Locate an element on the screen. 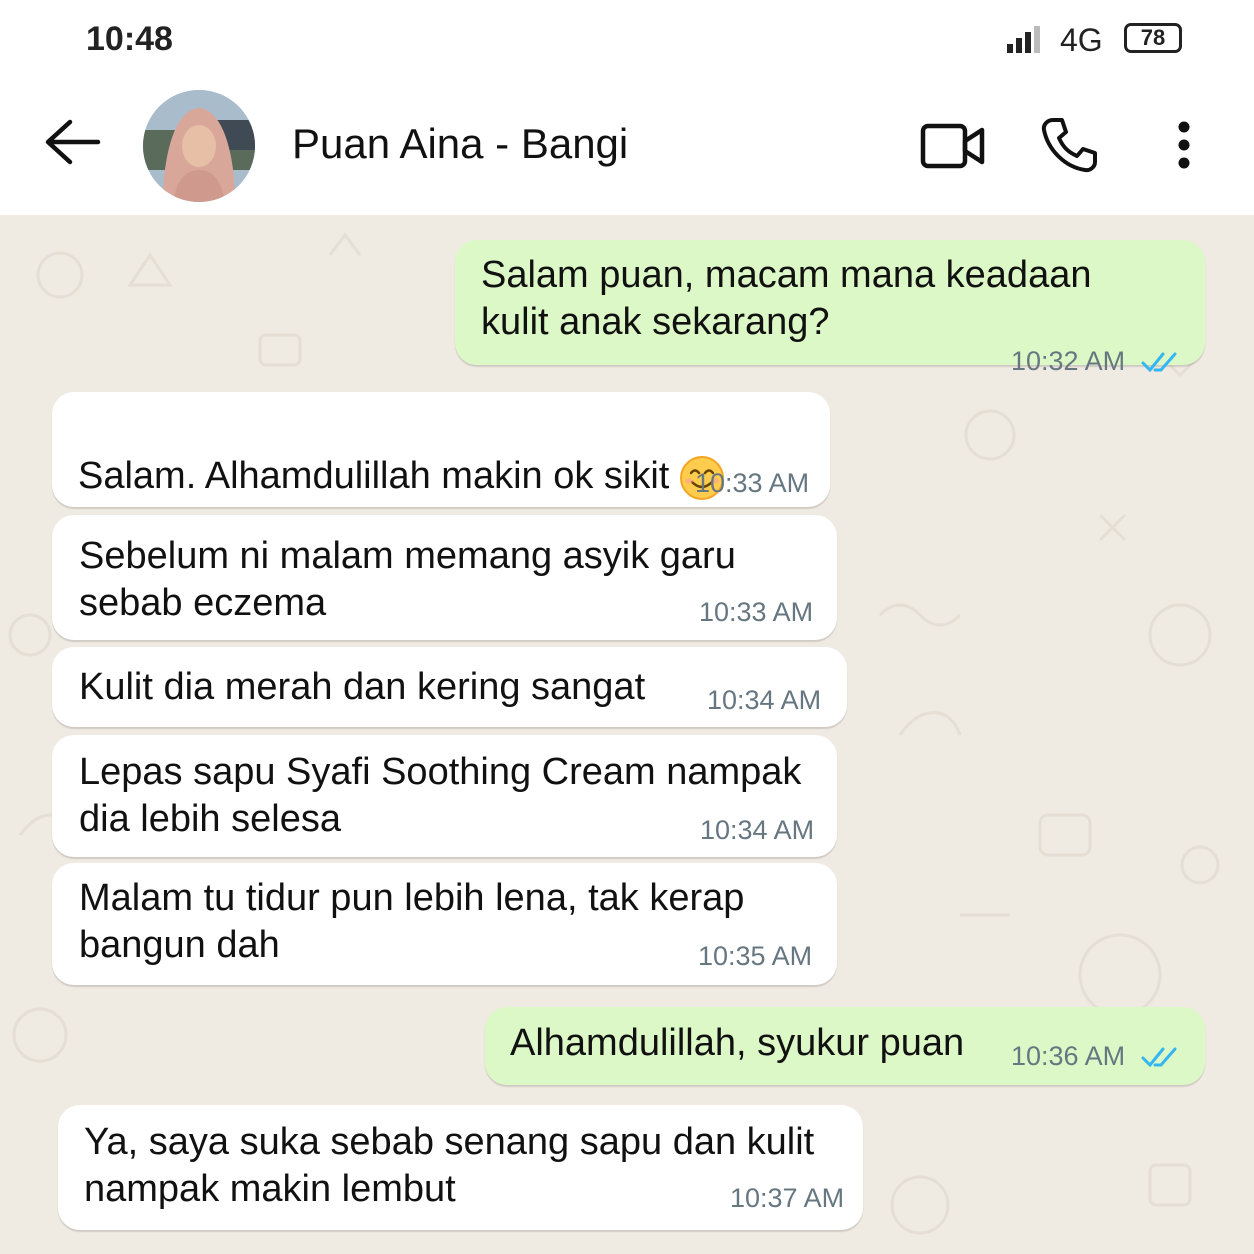 Image resolution: width=1254 pixels, height=1254 pixels. back-arrow-icon is located at coordinates (72, 142).